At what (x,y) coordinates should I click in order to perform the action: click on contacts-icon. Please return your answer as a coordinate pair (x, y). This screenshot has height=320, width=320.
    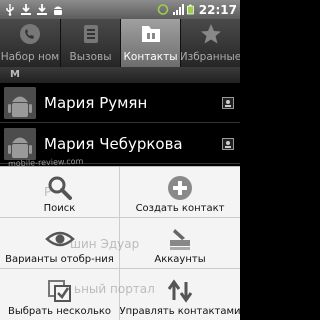
    Looking at the image, I should click on (150, 34).